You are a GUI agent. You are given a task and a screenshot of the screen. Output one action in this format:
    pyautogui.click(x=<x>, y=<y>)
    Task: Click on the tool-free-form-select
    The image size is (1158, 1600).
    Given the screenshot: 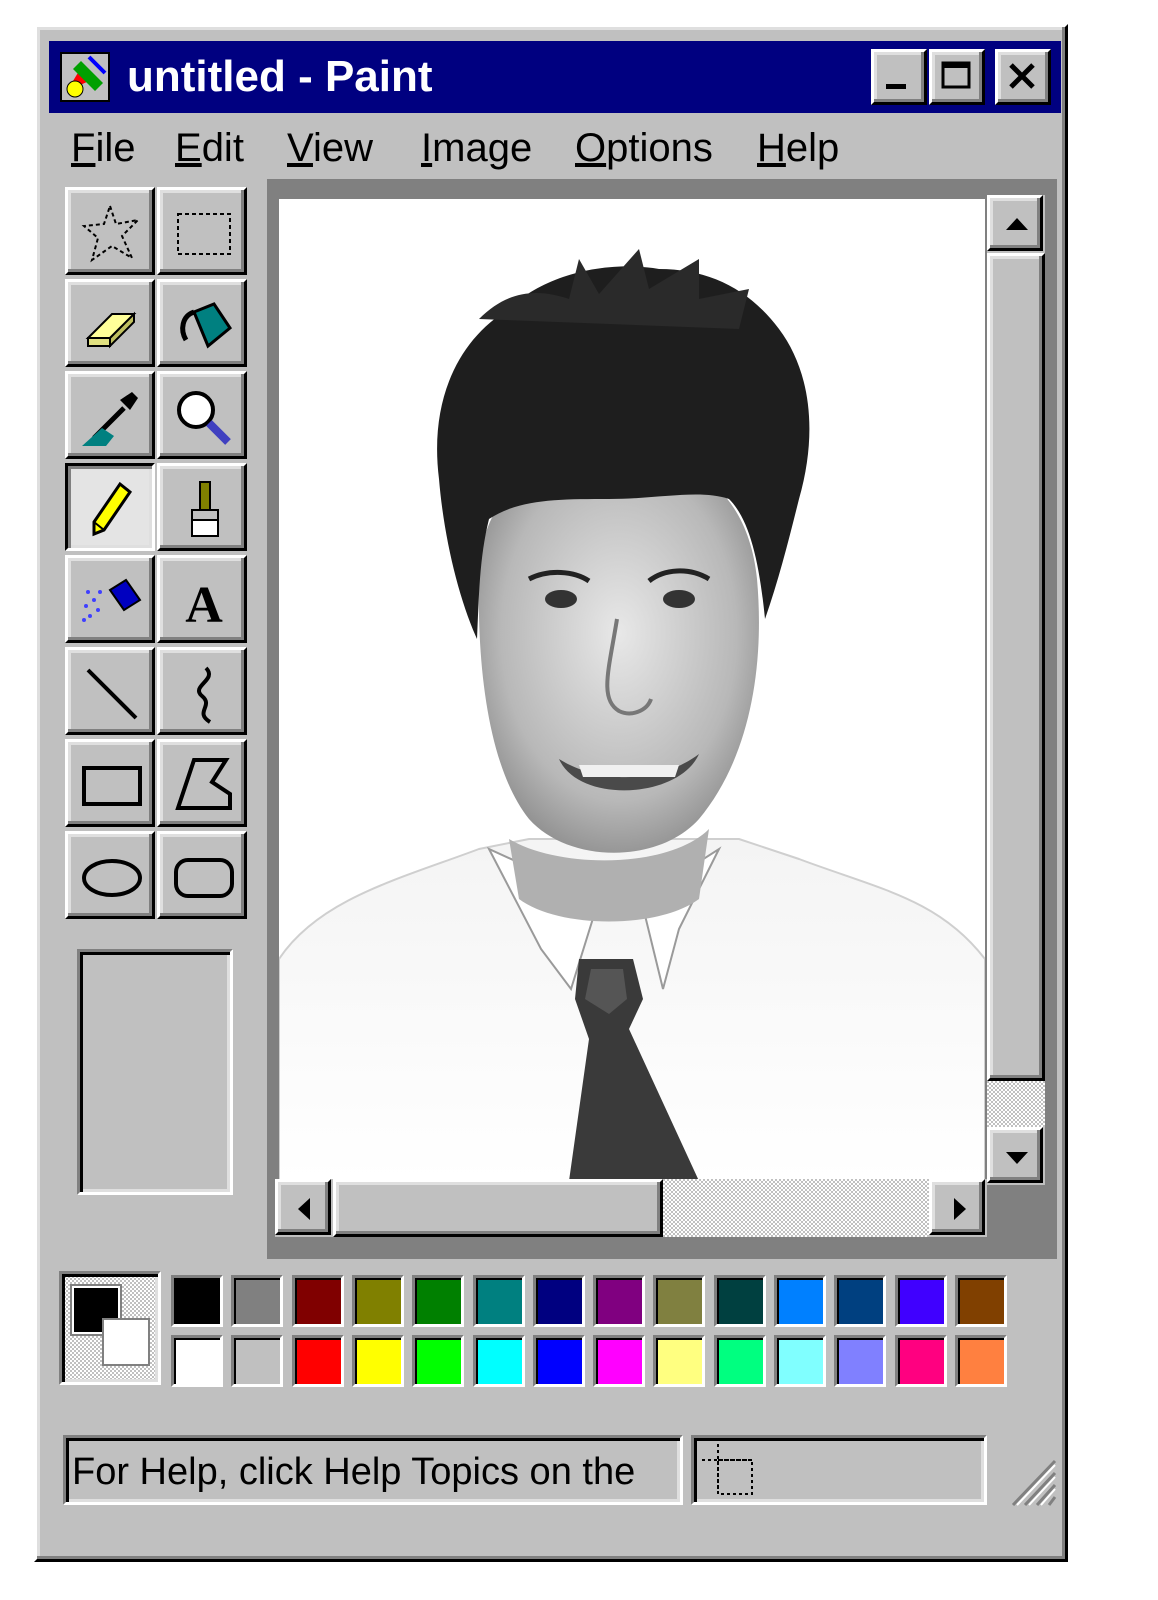 What is the action you would take?
    pyautogui.click(x=110, y=231)
    